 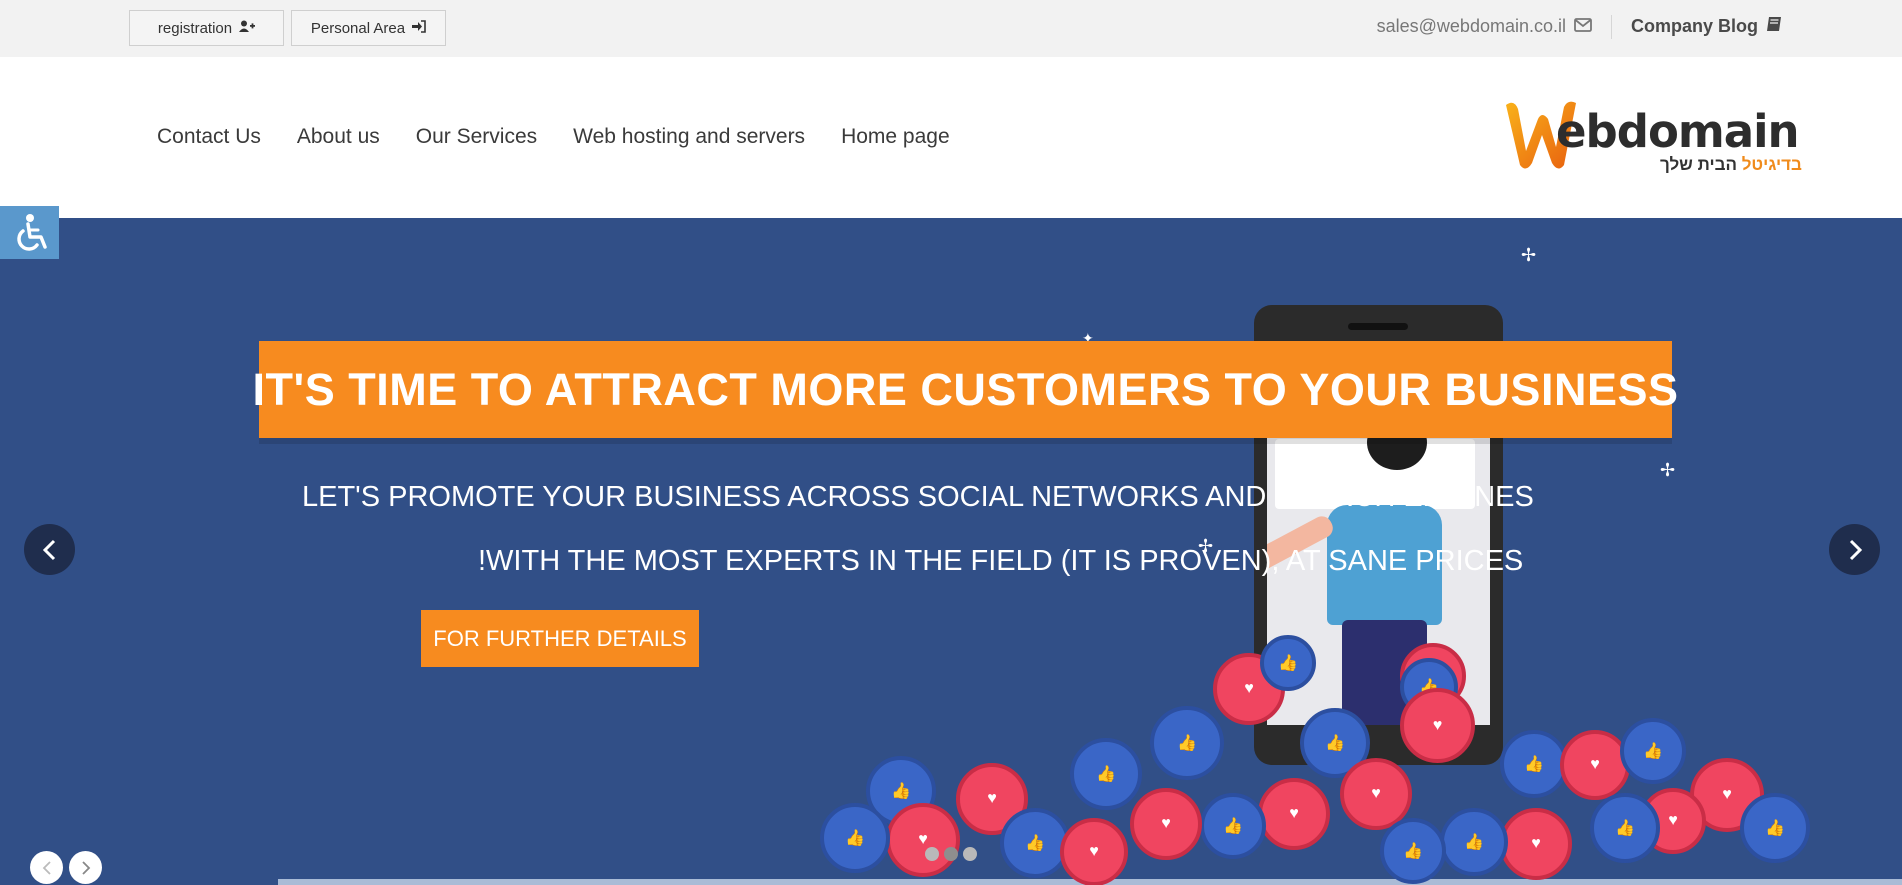 What do you see at coordinates (209, 137) in the screenshot?
I see `nav-item-contact-us: Contact Us` at bounding box center [209, 137].